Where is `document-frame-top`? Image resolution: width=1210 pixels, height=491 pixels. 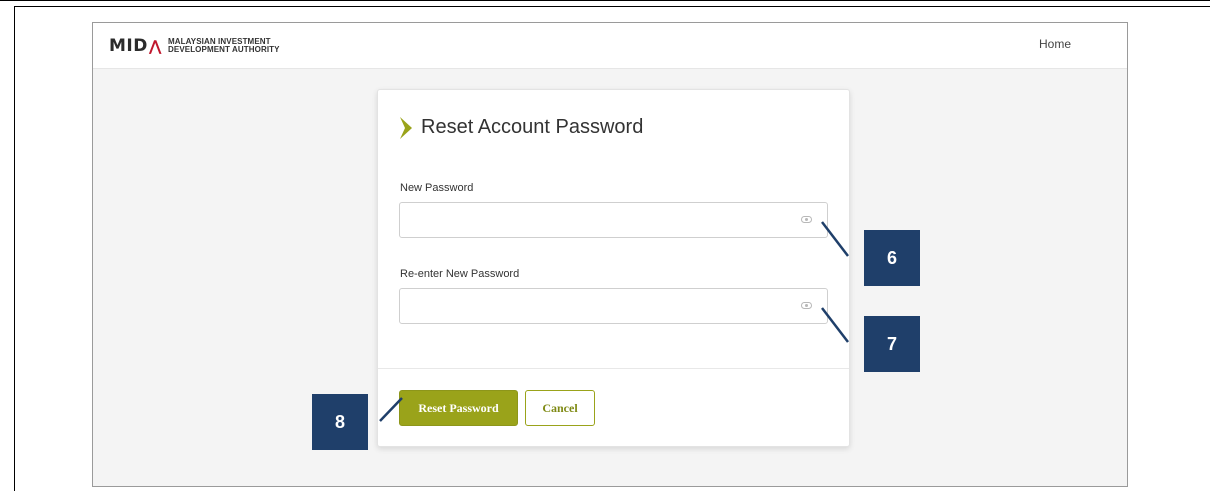
document-frame-top is located at coordinates (612, 6).